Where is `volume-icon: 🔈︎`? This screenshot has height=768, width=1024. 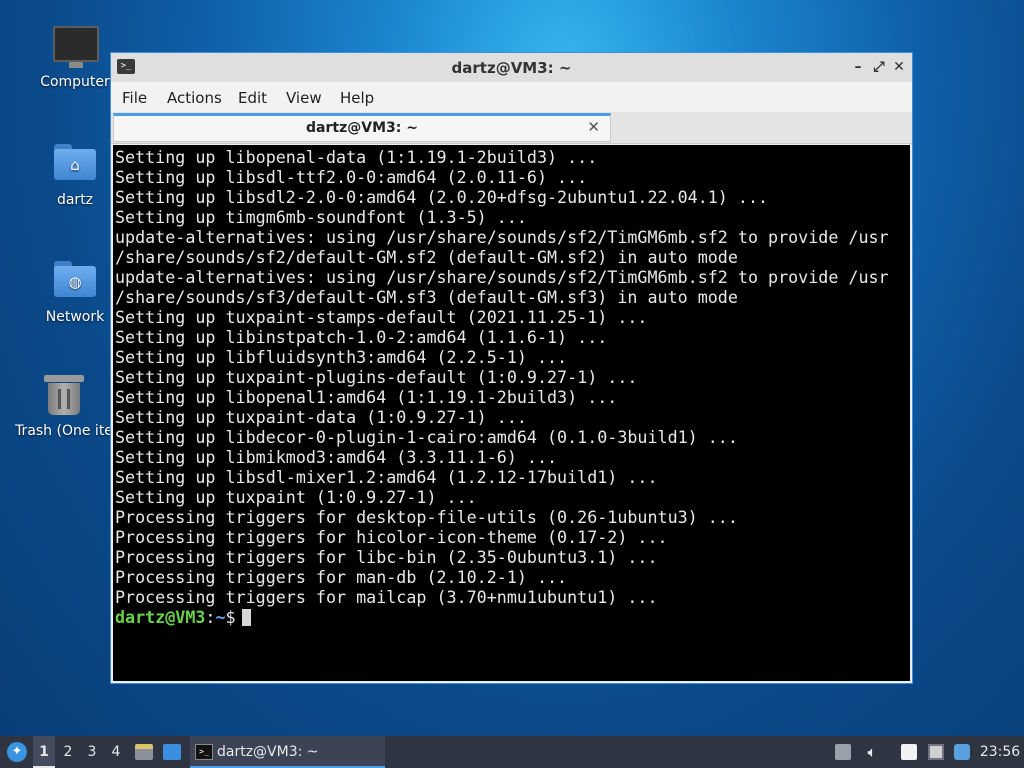 volume-icon: 🔈︎ is located at coordinates (872, 752).